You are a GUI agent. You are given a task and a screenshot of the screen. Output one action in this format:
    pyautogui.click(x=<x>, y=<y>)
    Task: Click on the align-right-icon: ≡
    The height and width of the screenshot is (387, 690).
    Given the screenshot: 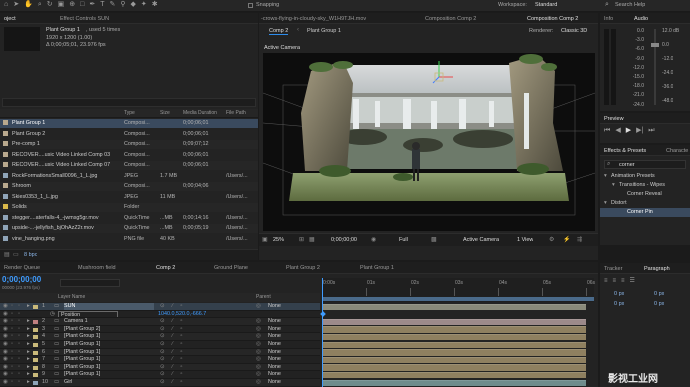 What is the action you would take?
    pyautogui.click(x=623, y=281)
    